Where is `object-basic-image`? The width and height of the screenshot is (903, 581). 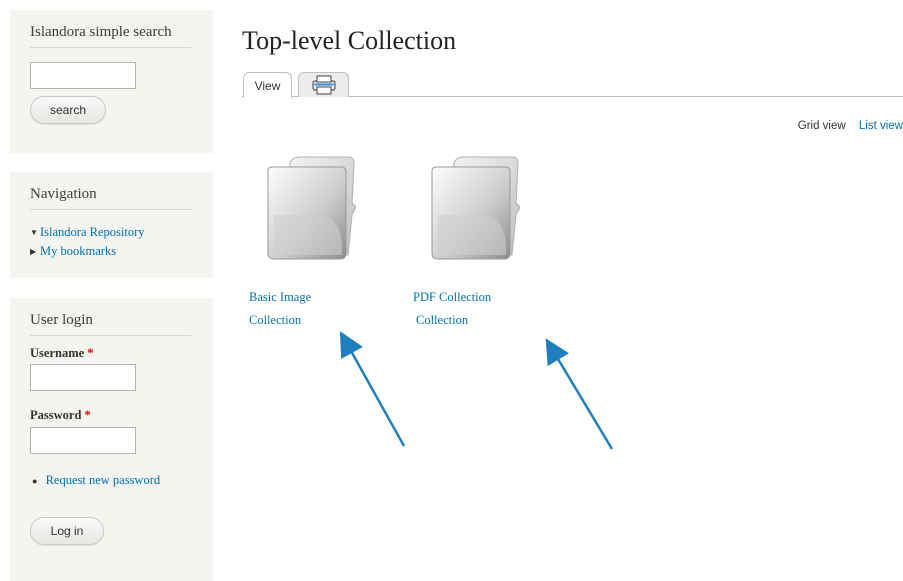 object-basic-image is located at coordinates (308, 209).